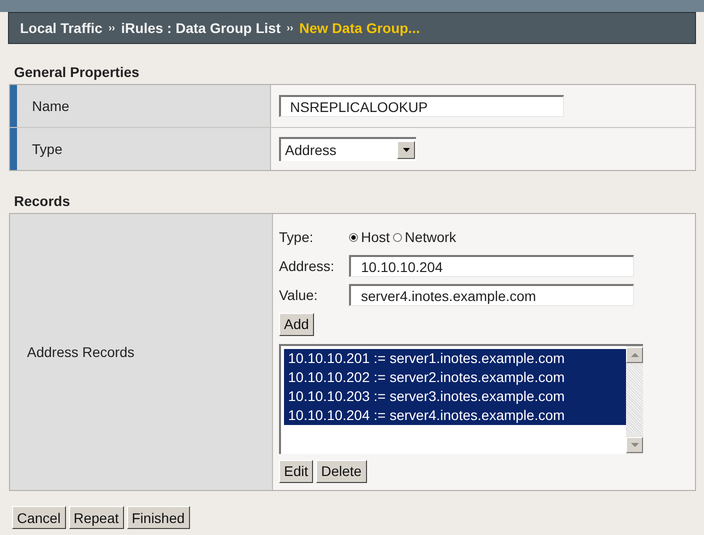 Image resolution: width=704 pixels, height=535 pixels. I want to click on form-button: Cancel, so click(39, 517).